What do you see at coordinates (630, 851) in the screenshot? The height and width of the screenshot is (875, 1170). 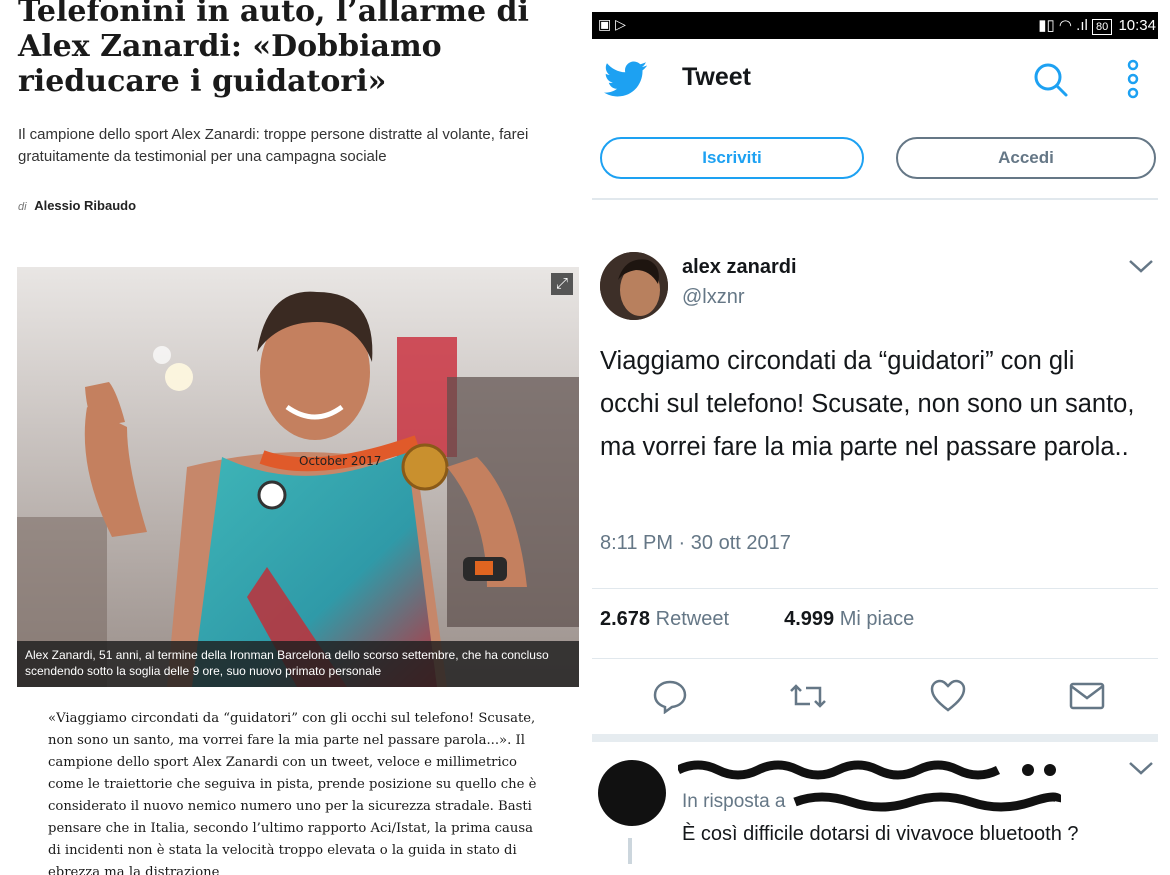 I see `thread-line` at bounding box center [630, 851].